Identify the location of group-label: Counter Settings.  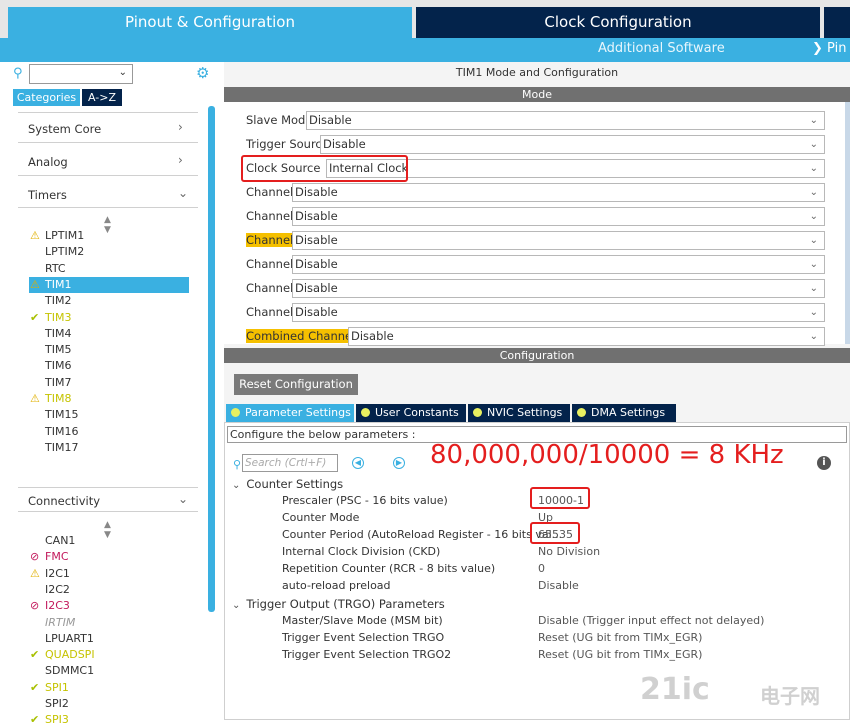
(295, 484).